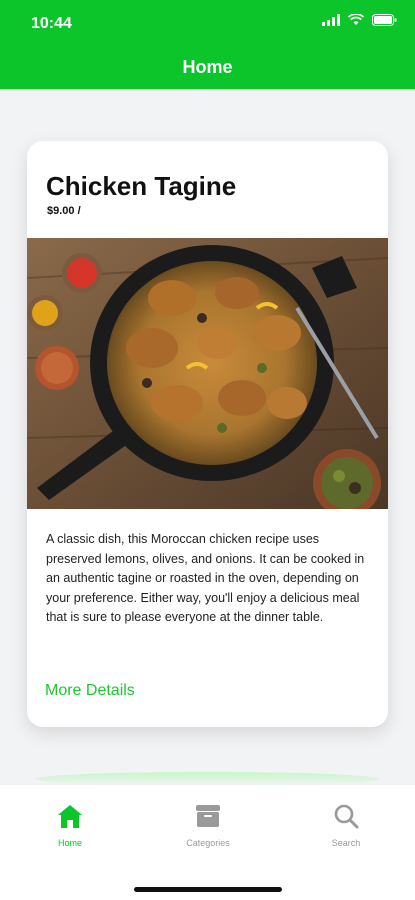 This screenshot has width=415, height=900. I want to click on tab-home-label: Home, so click(69, 843).